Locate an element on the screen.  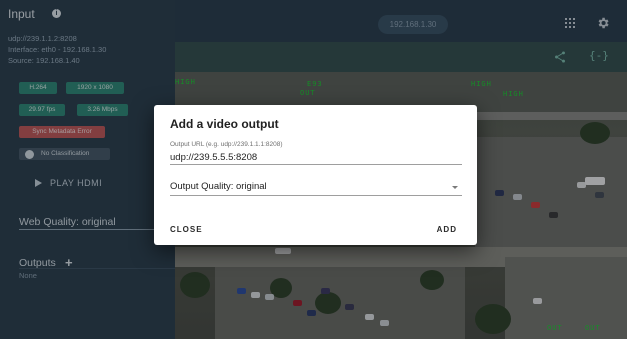
output-quality-underline is located at coordinates (316, 195).